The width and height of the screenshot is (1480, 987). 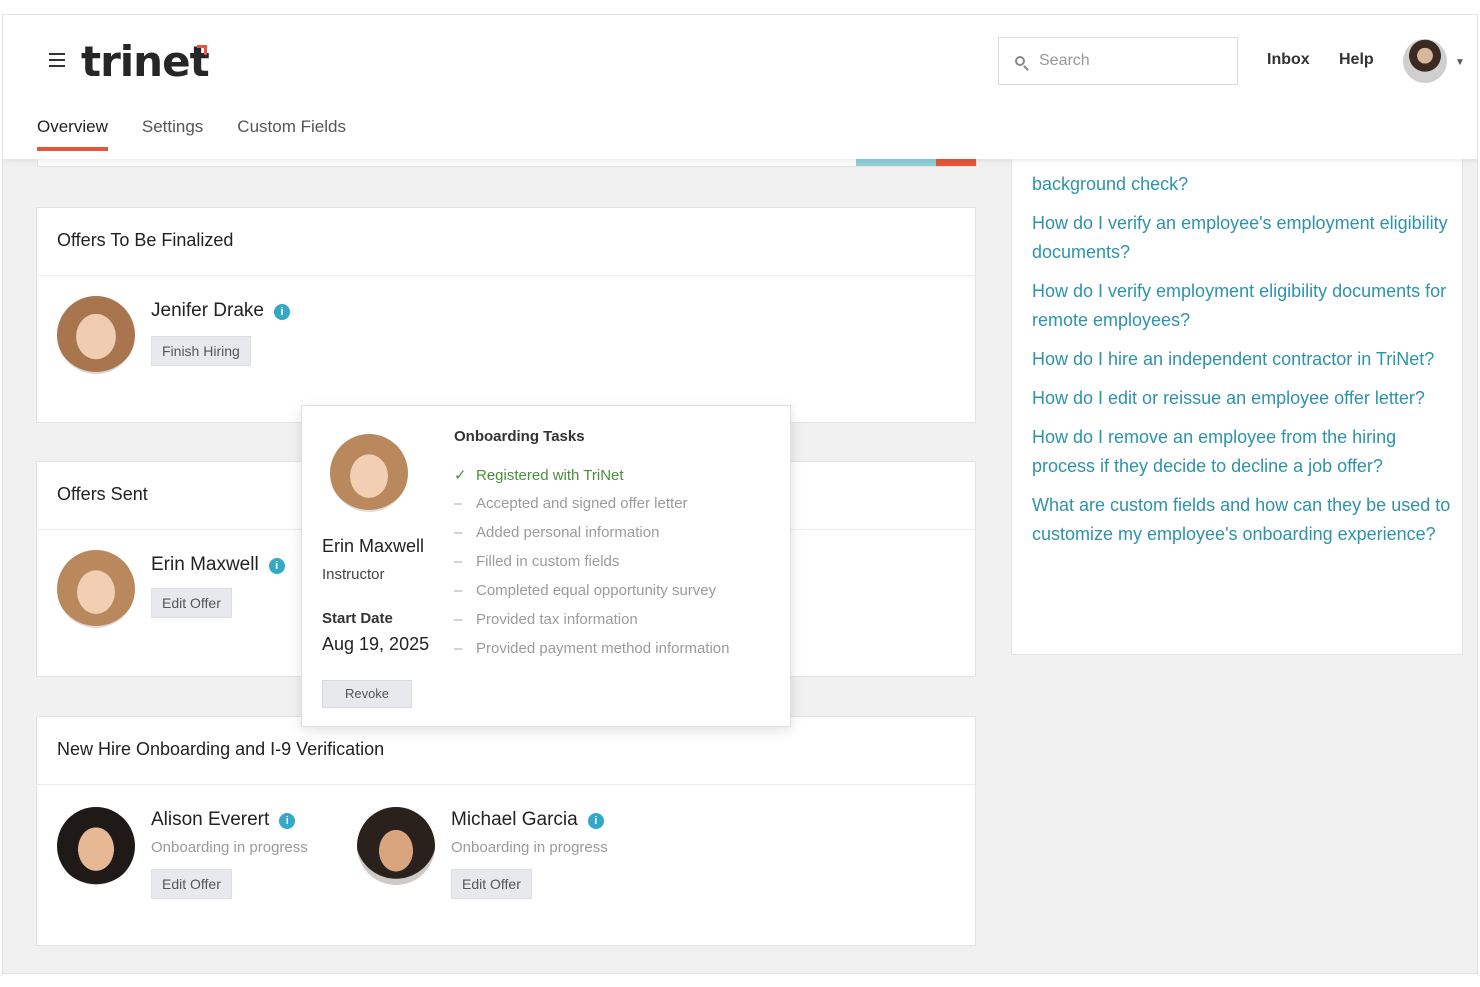 What do you see at coordinates (353, 574) in the screenshot?
I see `popup-role: Instructor` at bounding box center [353, 574].